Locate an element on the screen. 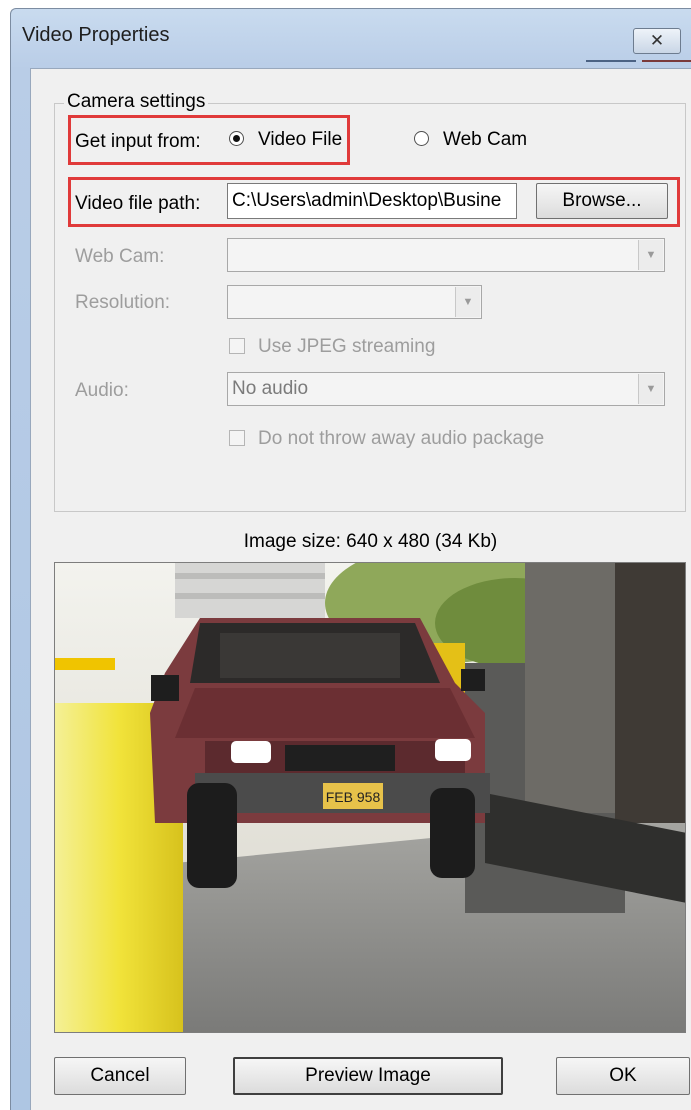  video-file-radio is located at coordinates (236, 138).